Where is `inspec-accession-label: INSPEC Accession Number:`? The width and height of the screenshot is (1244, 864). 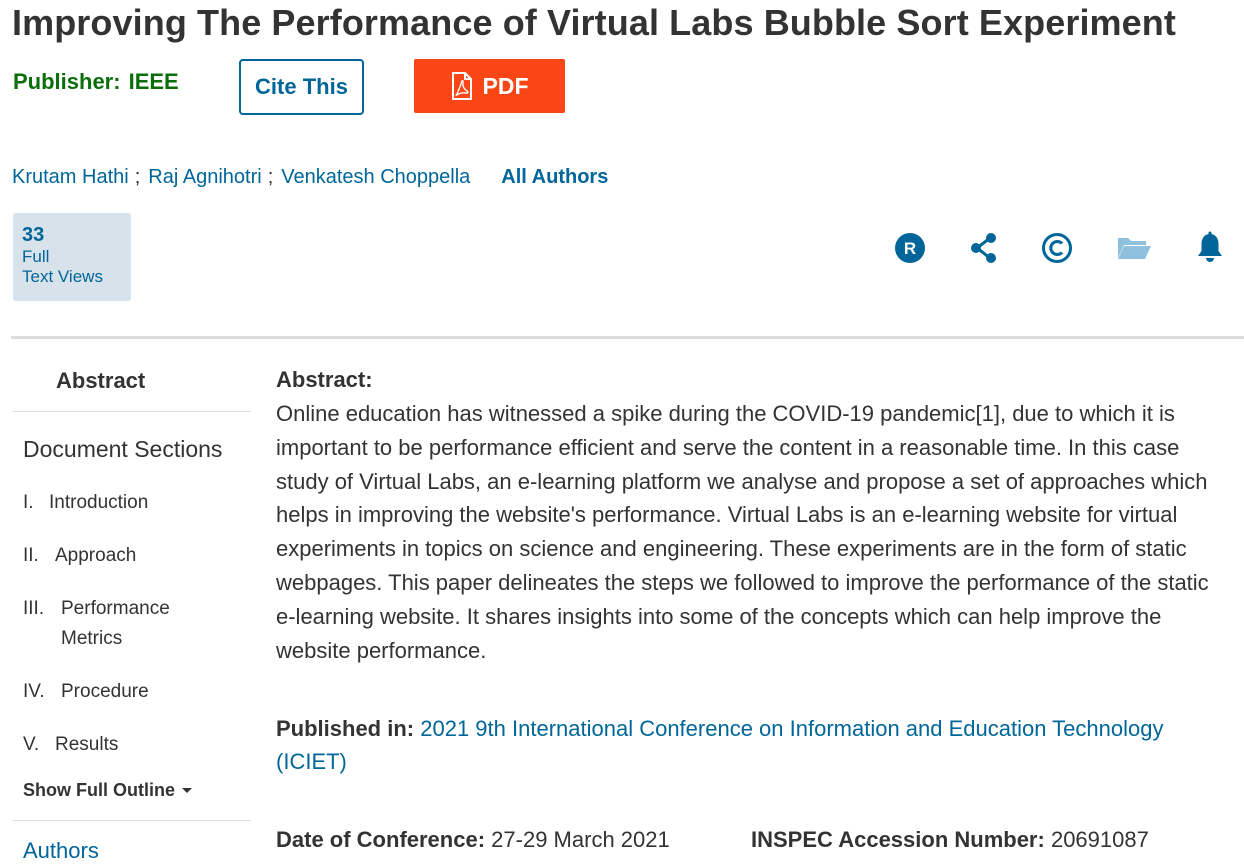
inspec-accession-label: INSPEC Accession Number: is located at coordinates (898, 839).